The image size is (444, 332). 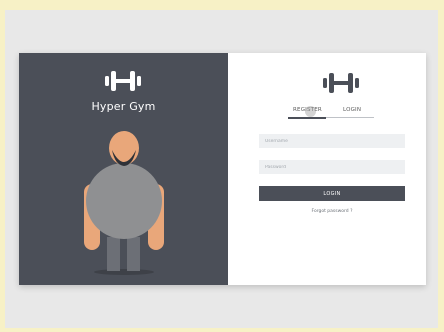 What do you see at coordinates (332, 141) in the screenshot?
I see `username-input` at bounding box center [332, 141].